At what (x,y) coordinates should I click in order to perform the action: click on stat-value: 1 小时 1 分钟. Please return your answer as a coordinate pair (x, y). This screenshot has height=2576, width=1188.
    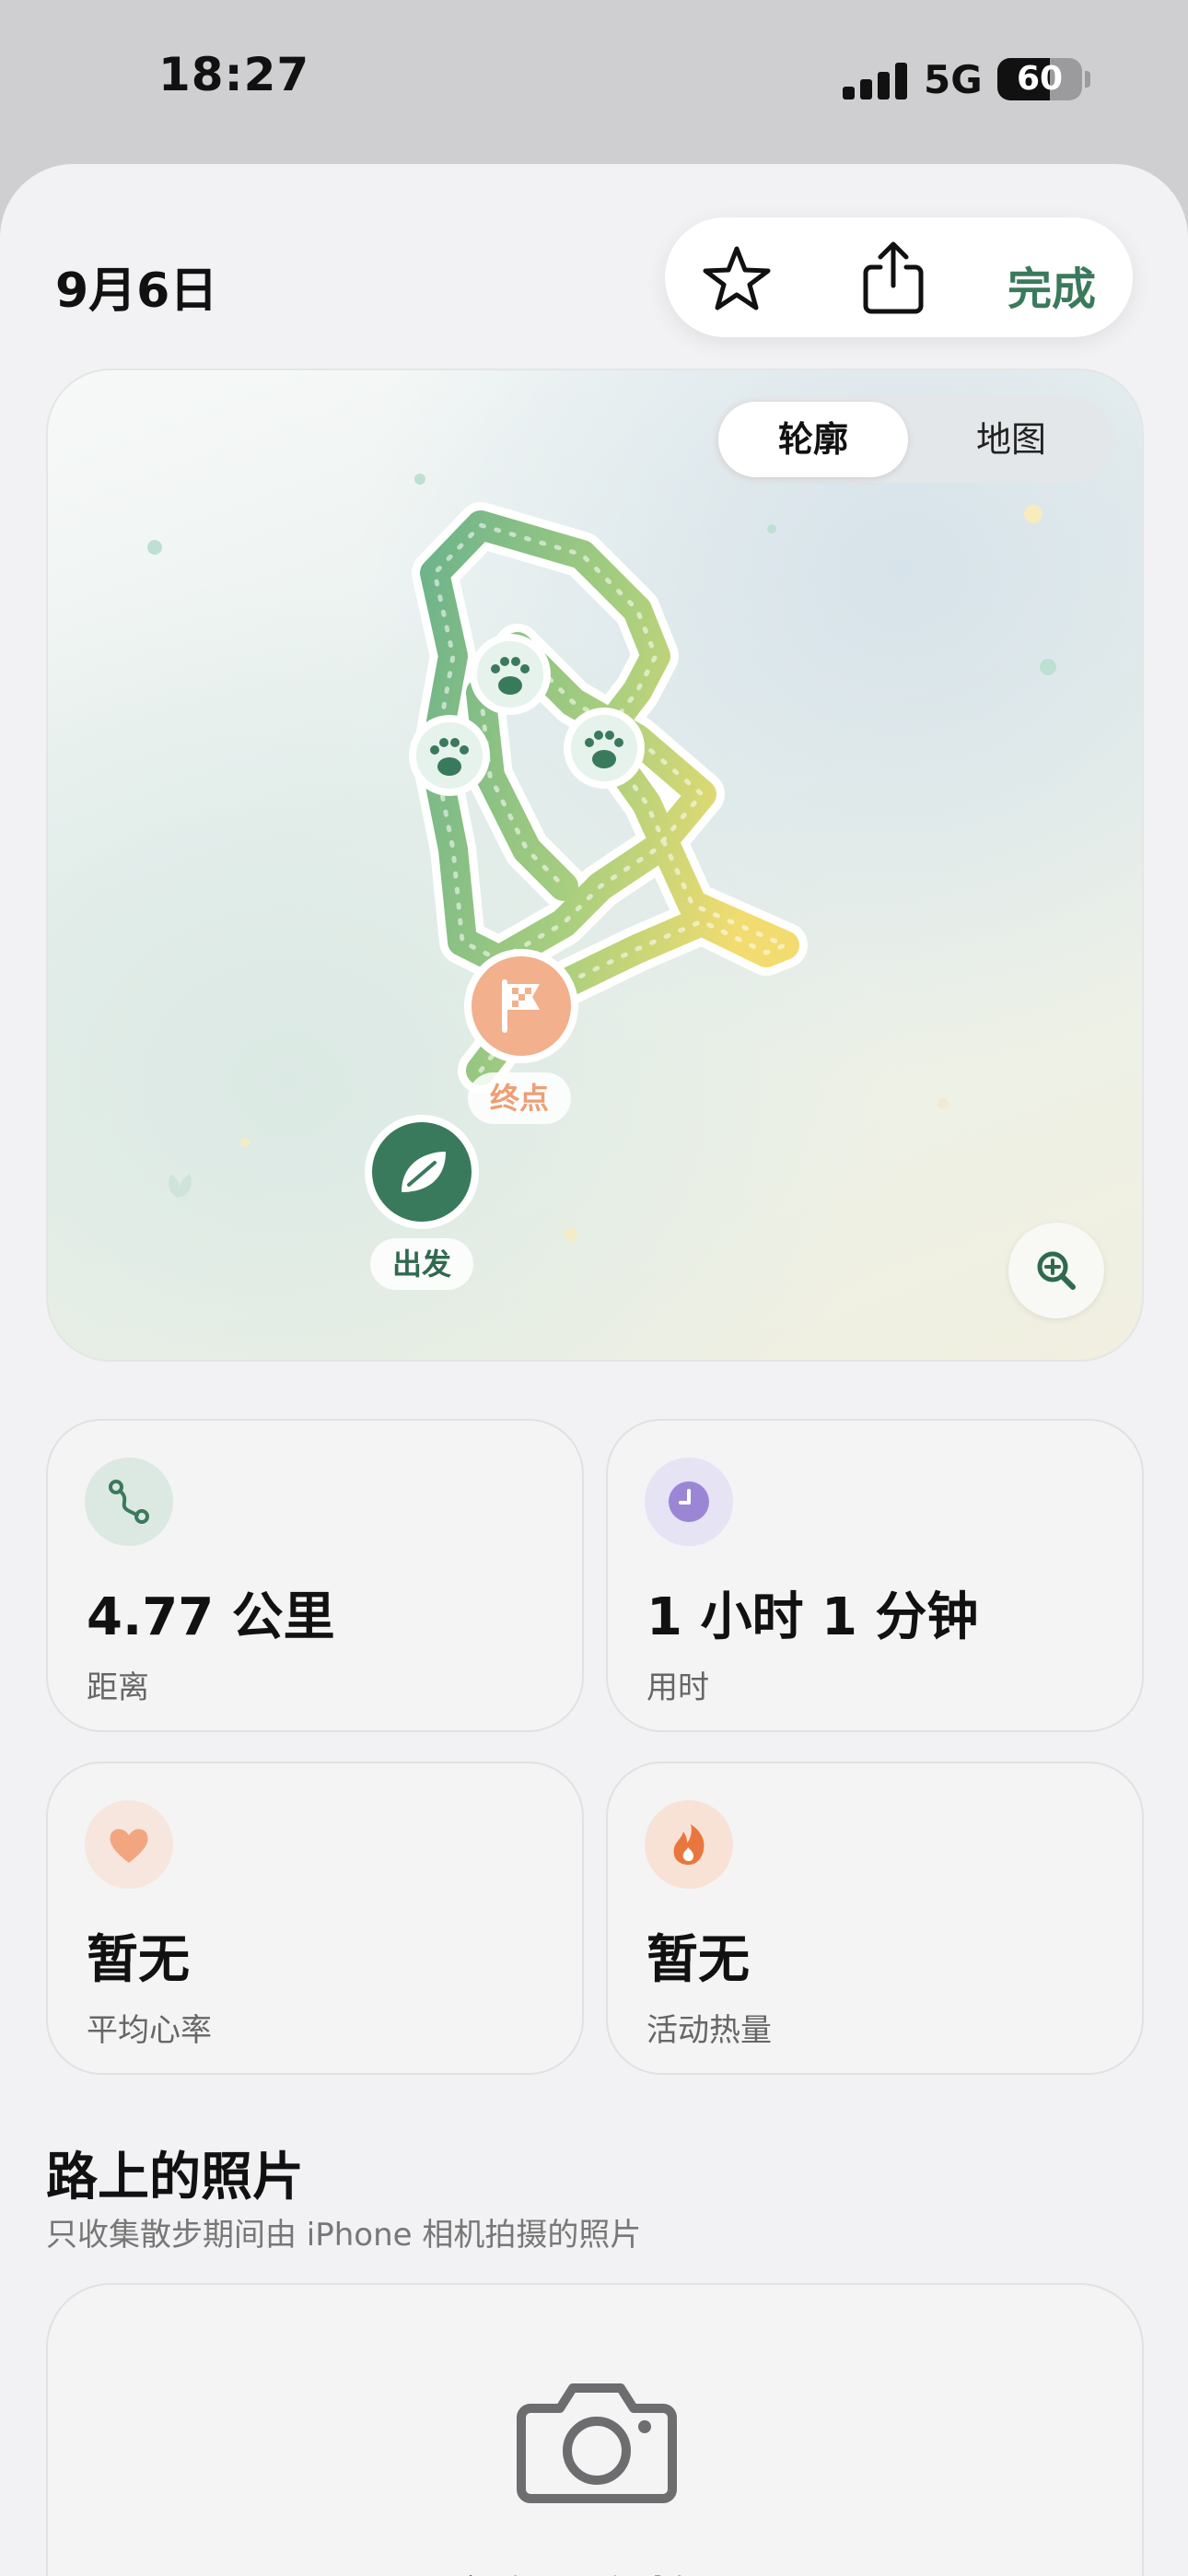
    Looking at the image, I should click on (812, 1617).